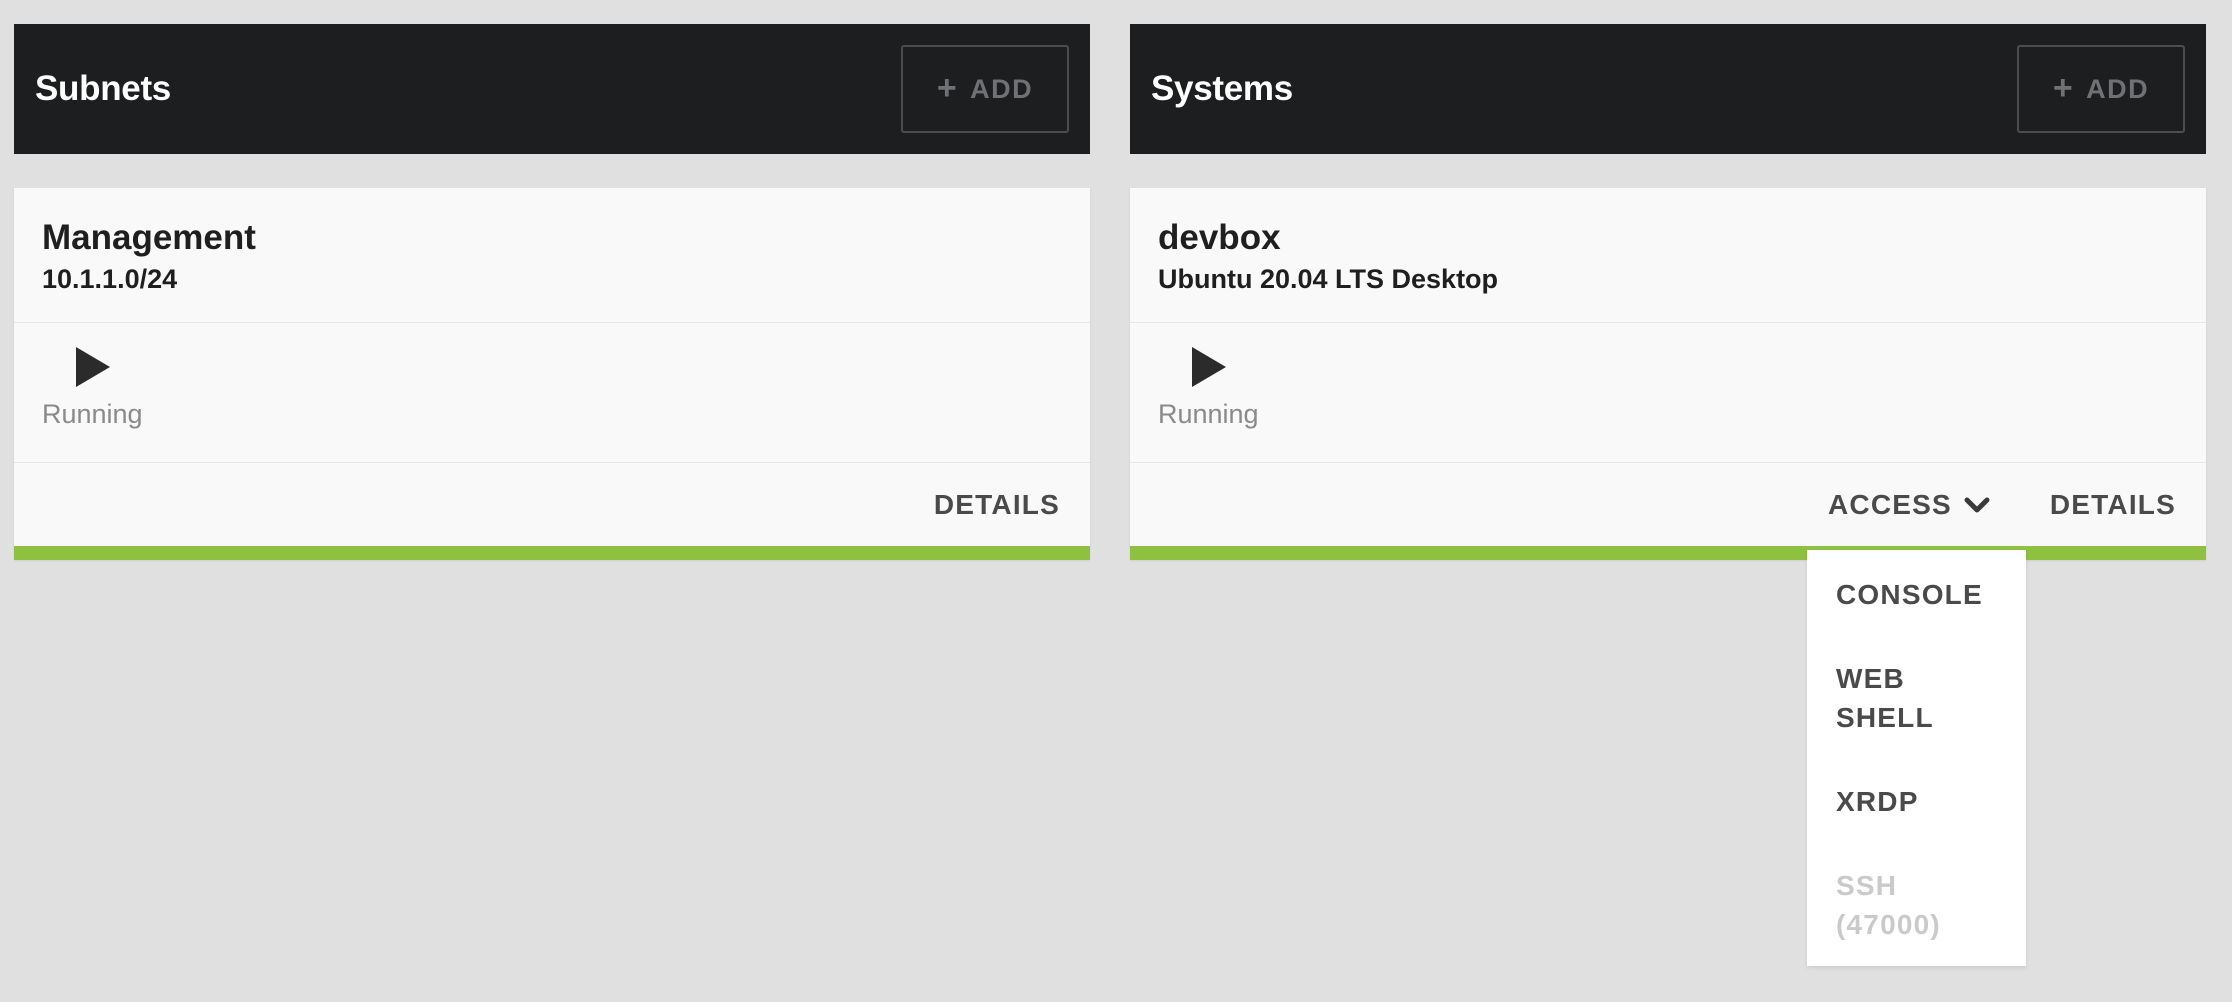  What do you see at coordinates (1916, 801) in the screenshot?
I see `menu-item-xrdp: XRDP` at bounding box center [1916, 801].